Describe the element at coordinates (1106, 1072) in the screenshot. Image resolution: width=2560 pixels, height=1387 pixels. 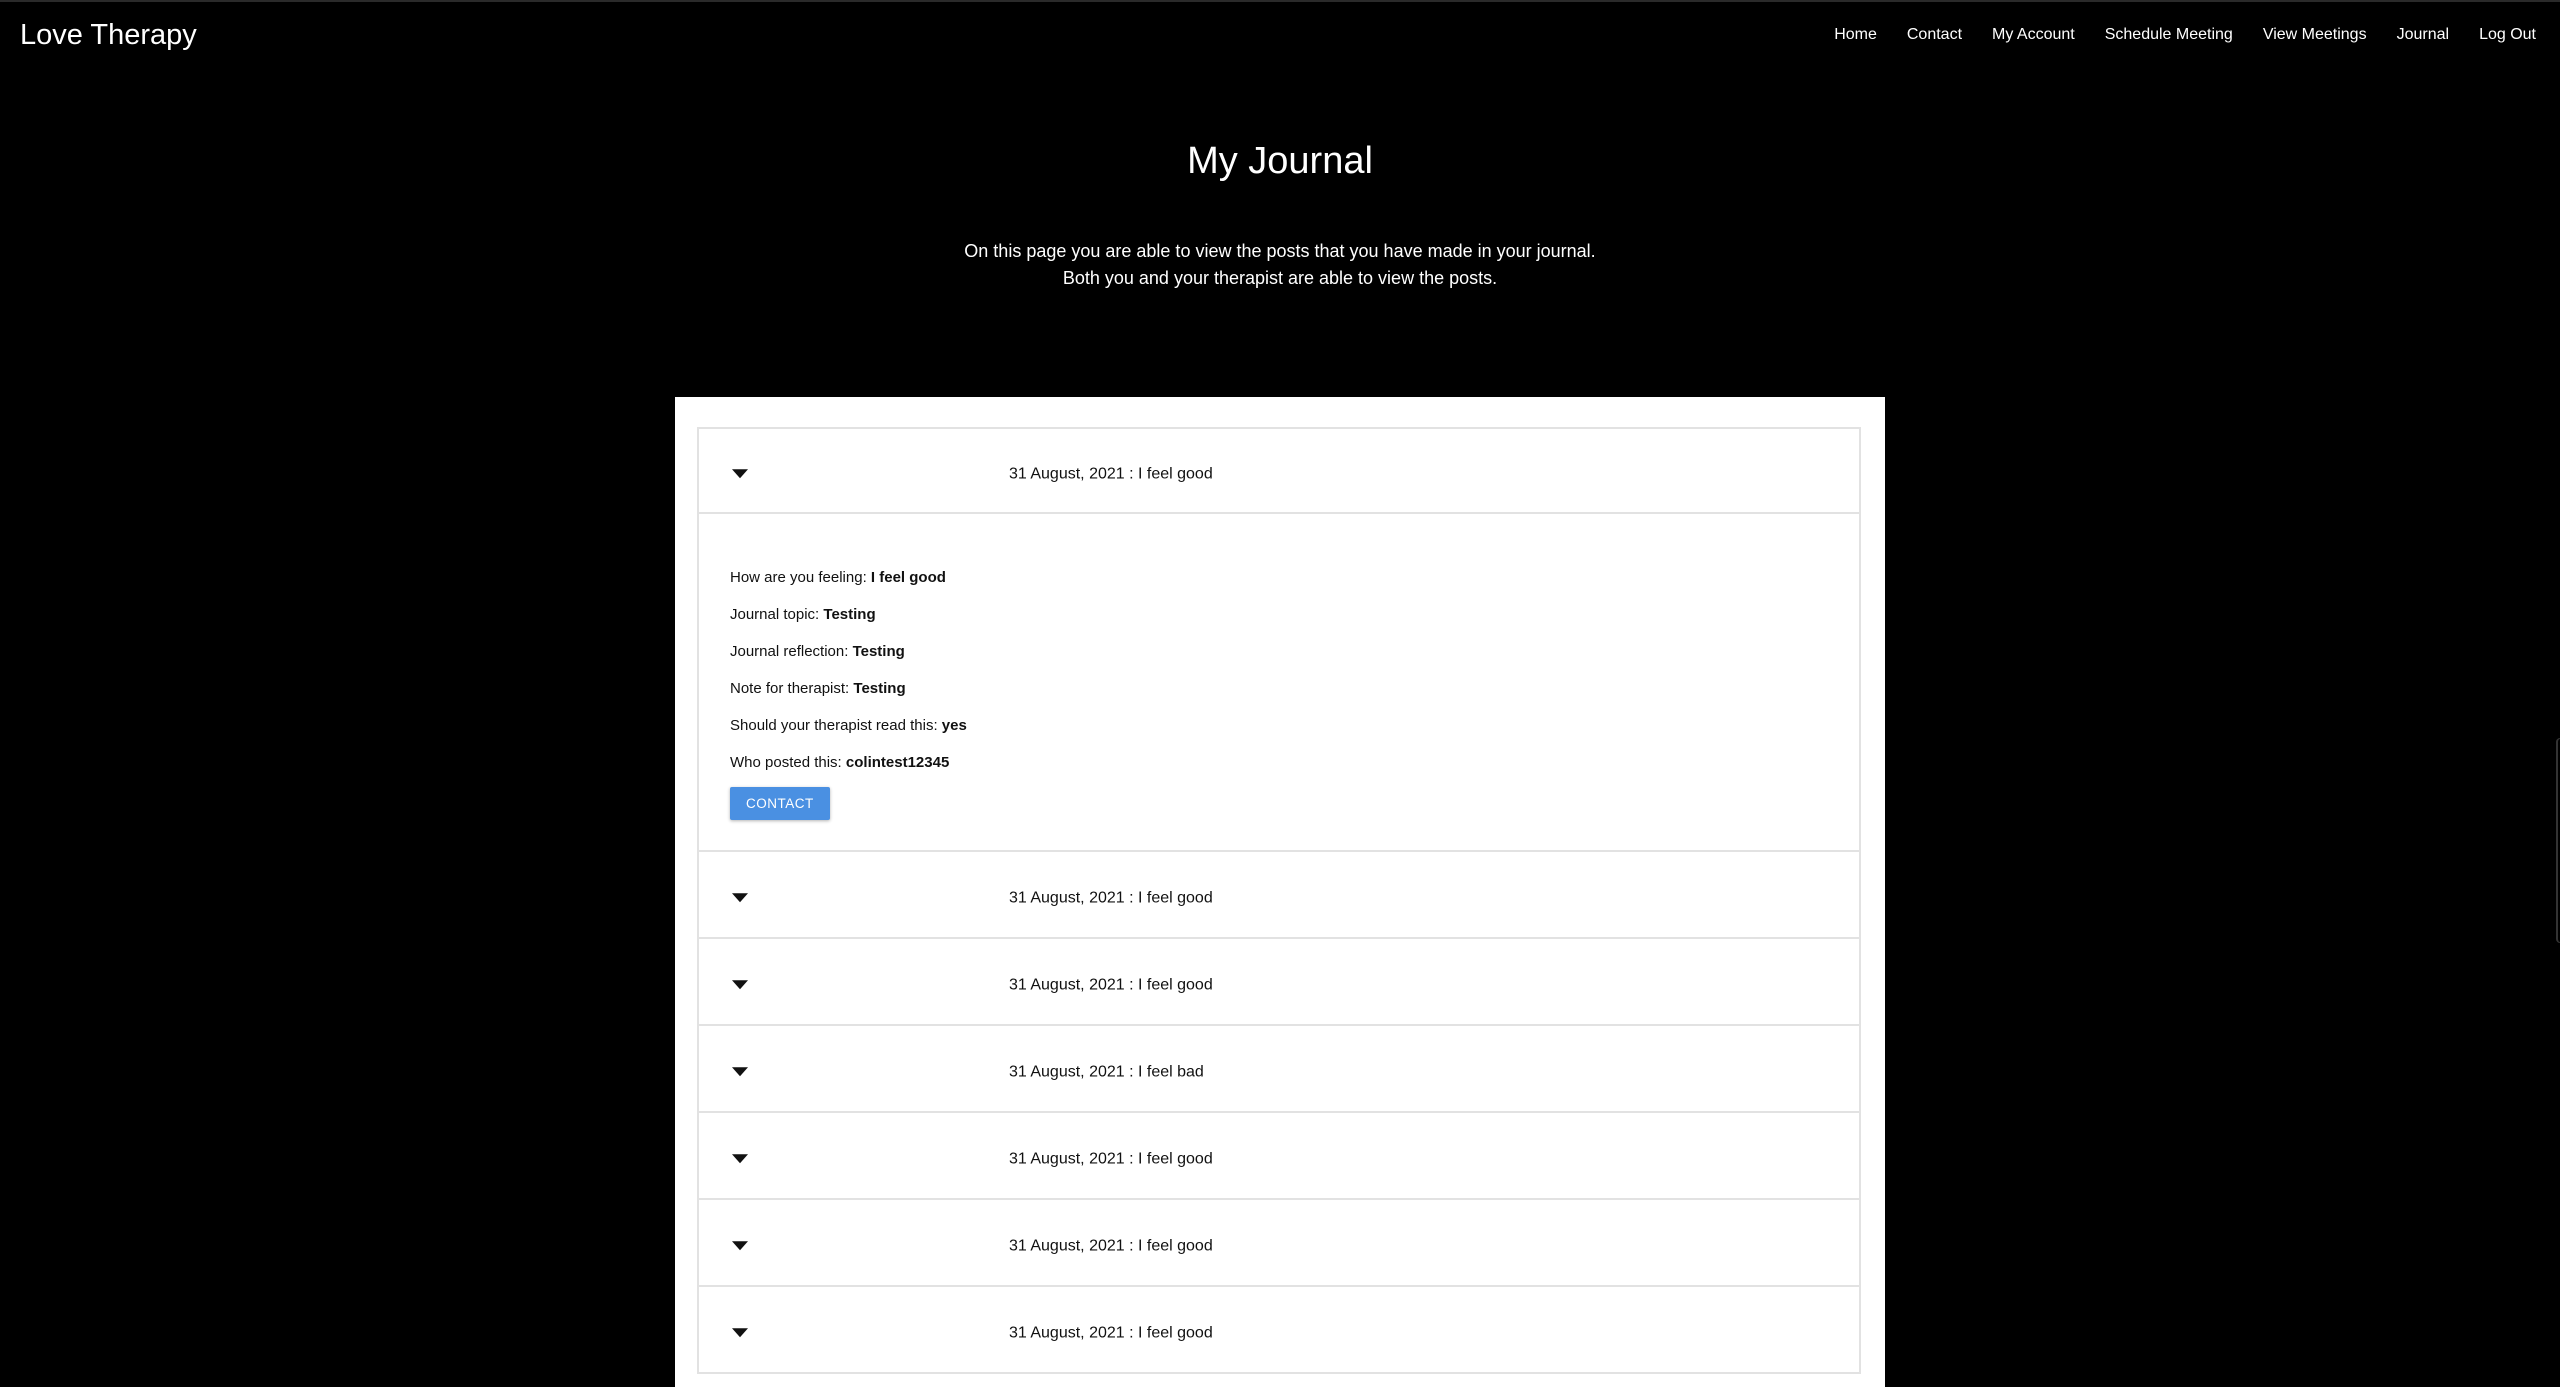
I see `journal-entry-title: 31 August, 2021 : I feel bad` at that location.